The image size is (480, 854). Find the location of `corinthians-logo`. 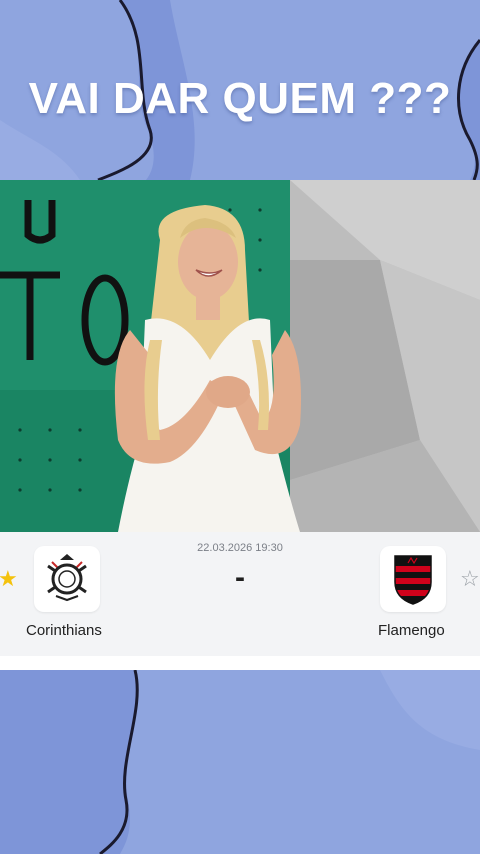

corinthians-logo is located at coordinates (67, 579).